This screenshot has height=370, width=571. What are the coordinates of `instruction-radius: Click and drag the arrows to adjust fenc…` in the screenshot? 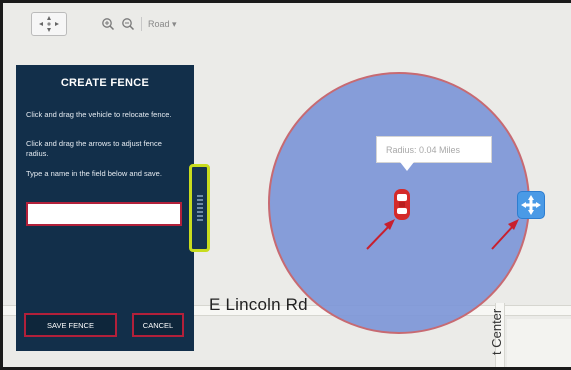 It's located at (94, 148).